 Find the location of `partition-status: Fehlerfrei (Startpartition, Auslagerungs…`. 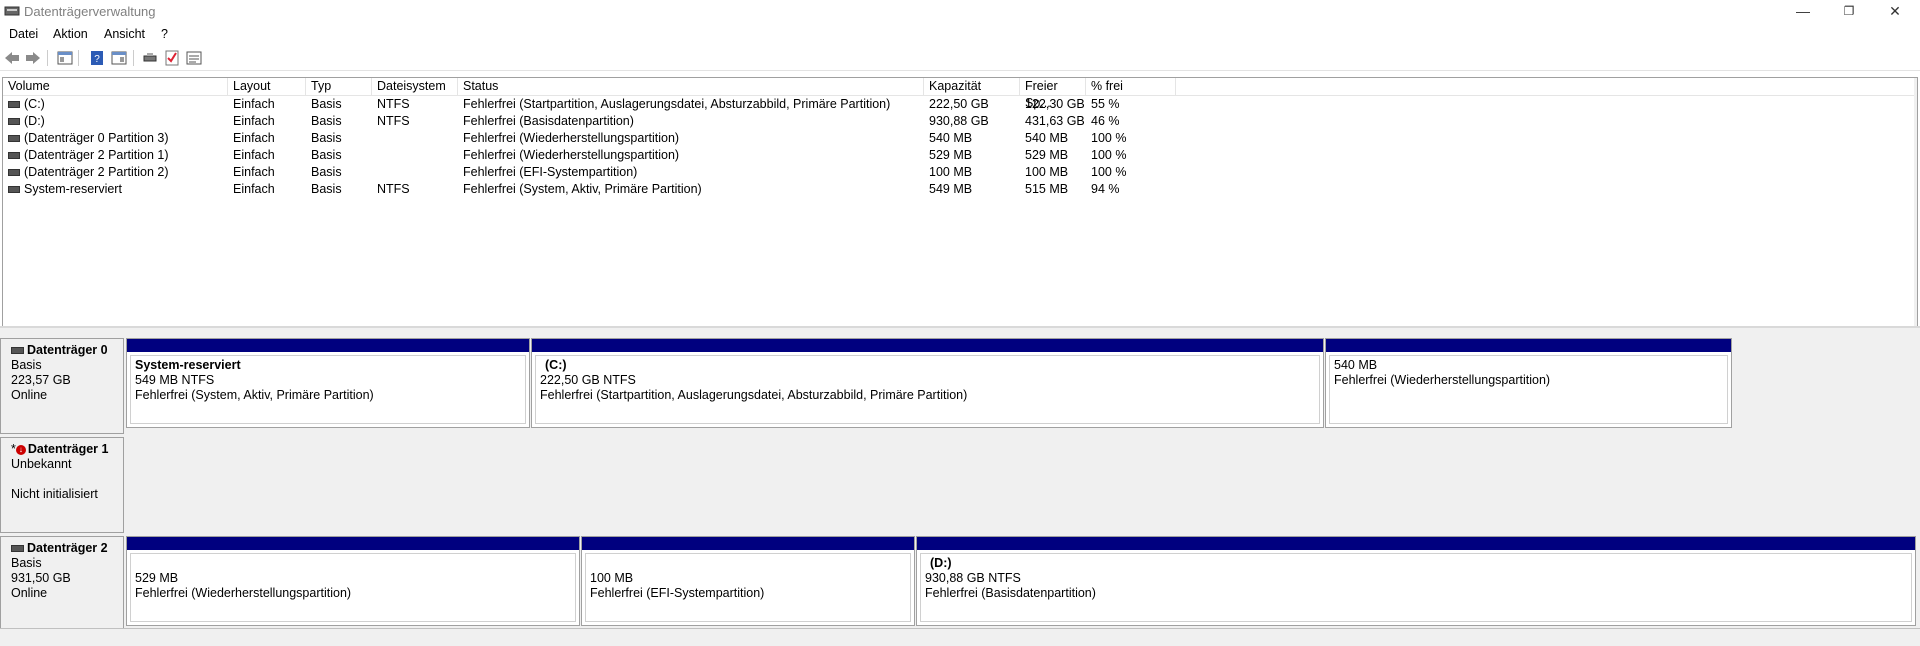

partition-status: Fehlerfrei (Startpartition, Auslagerungs… is located at coordinates (754, 395).